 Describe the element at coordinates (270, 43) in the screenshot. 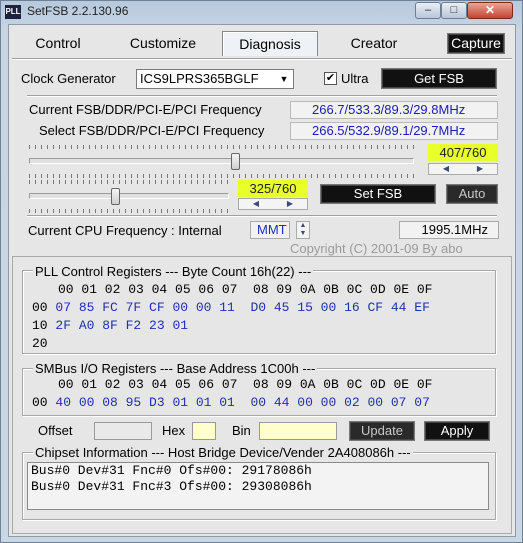

I see `tab-diagnosis: Diagnosis` at that location.